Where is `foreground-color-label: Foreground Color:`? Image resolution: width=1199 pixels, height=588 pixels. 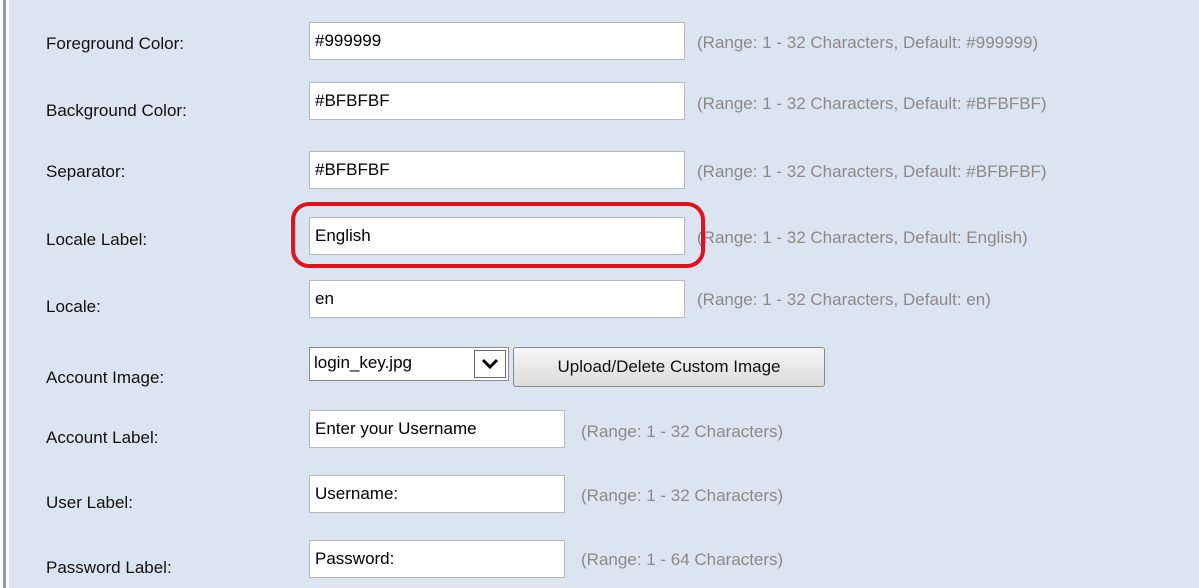 foreground-color-label: Foreground Color: is located at coordinates (115, 43).